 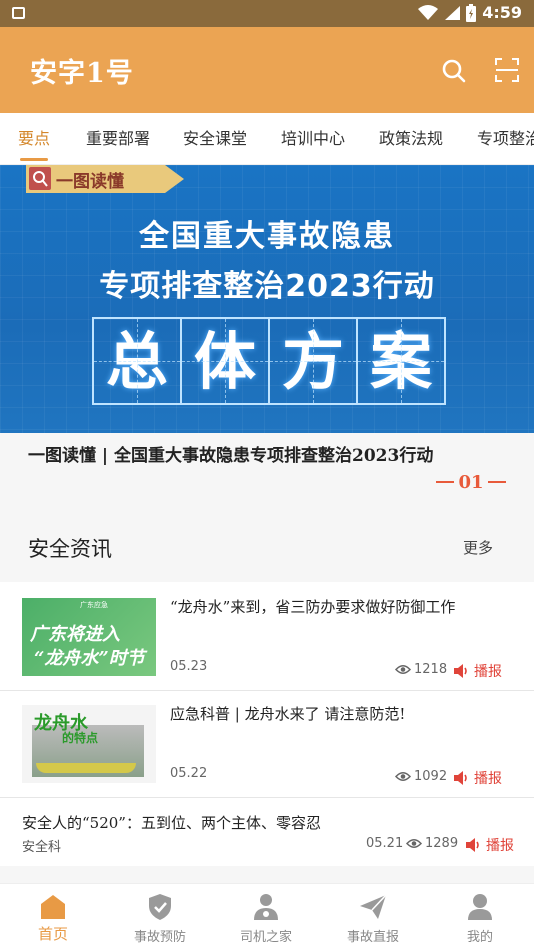 I want to click on nav-home: 首页, so click(x=53, y=917).